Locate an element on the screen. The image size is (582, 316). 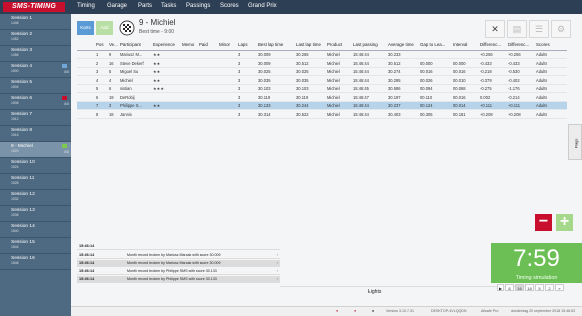
menu-tasks: Tasks is located at coordinates (168, 6).